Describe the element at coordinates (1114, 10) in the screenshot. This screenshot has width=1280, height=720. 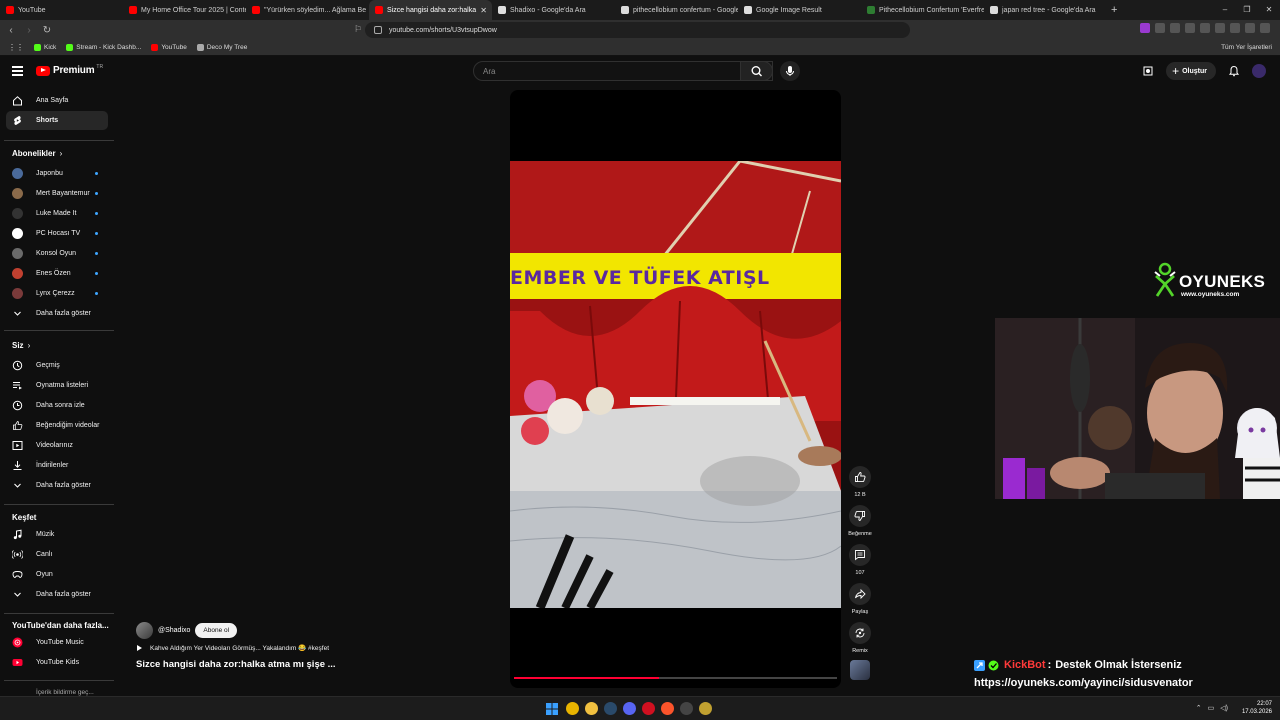
I see `new-tab-button: +` at that location.